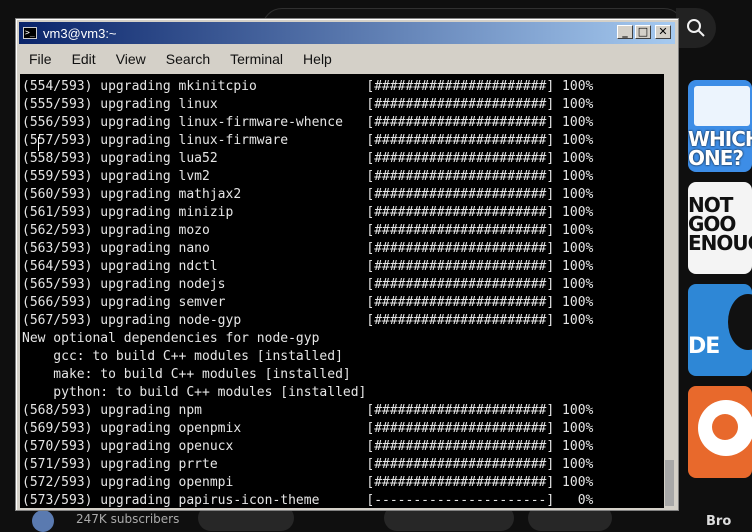 Image resolution: width=752 pixels, height=532 pixels. Describe the element at coordinates (194, 392) in the screenshot. I see `terminal-line: python: to build C++ modules [installed]` at that location.